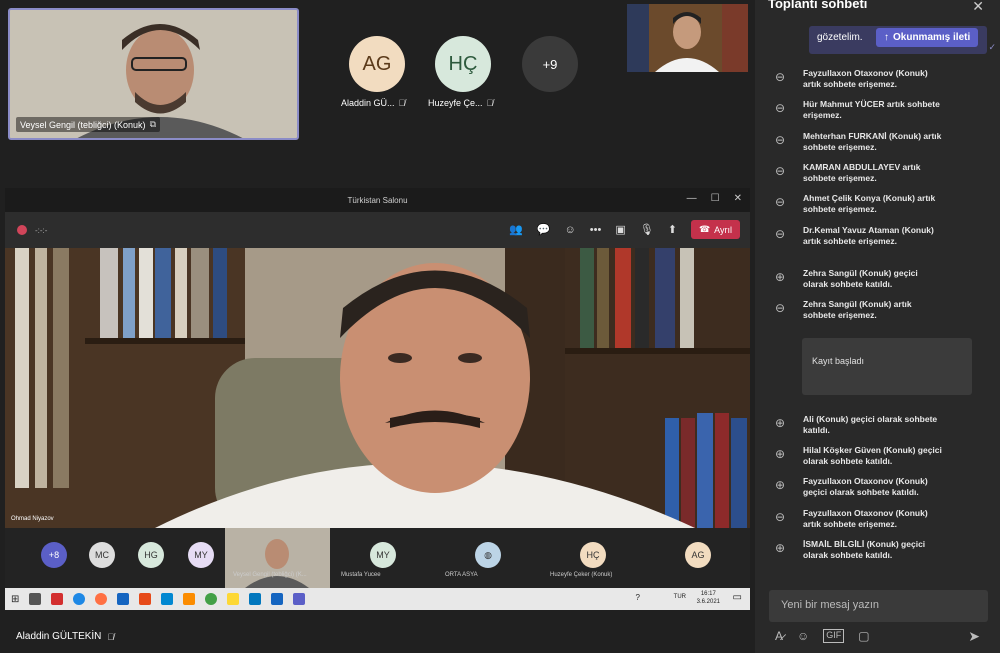 The height and width of the screenshot is (653, 1000). Describe the element at coordinates (708, 594) in the screenshot. I see `clock-time: 16:17` at that location.